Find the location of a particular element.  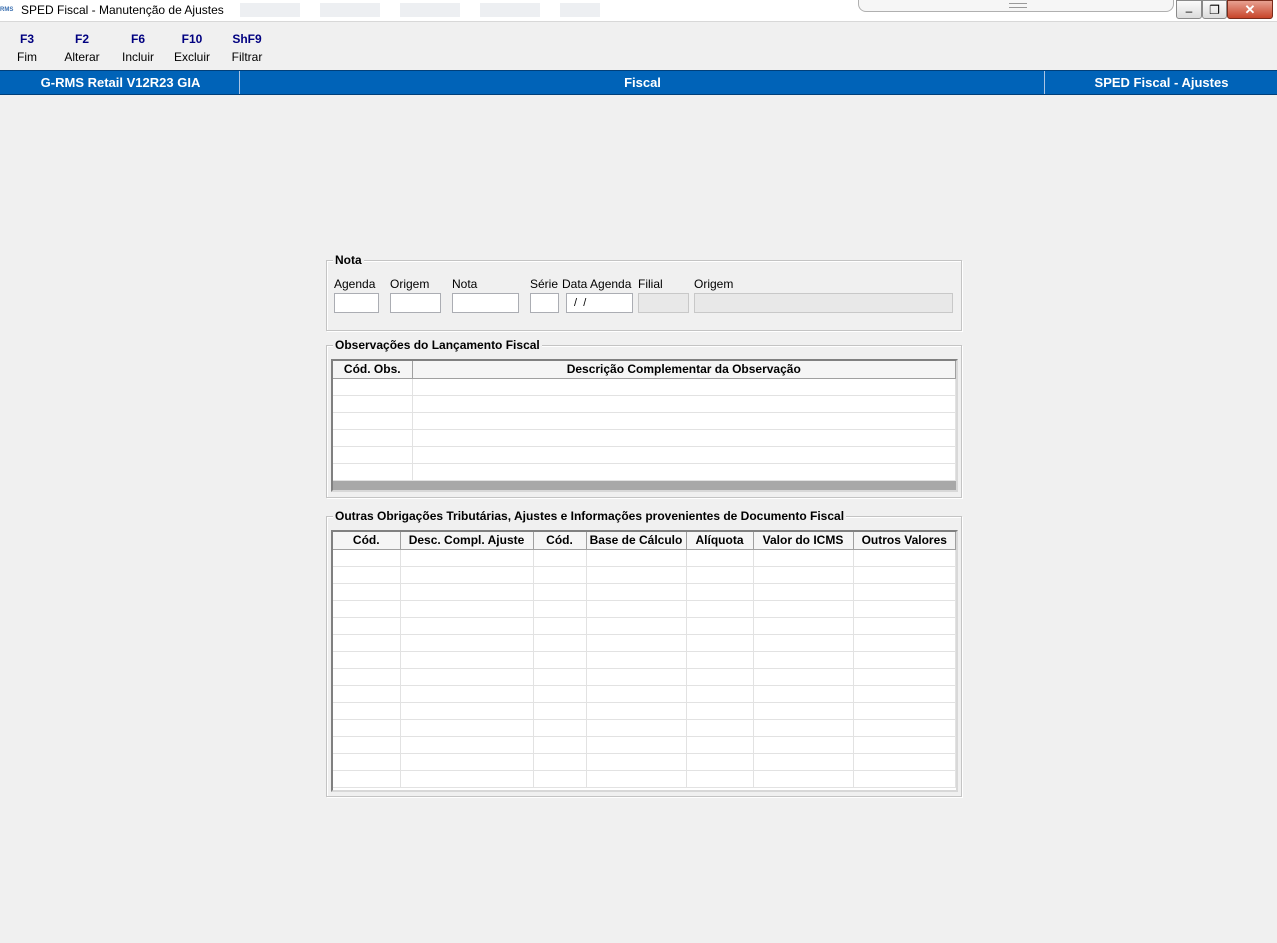

fim-button: F3 Fim is located at coordinates (27, 48).